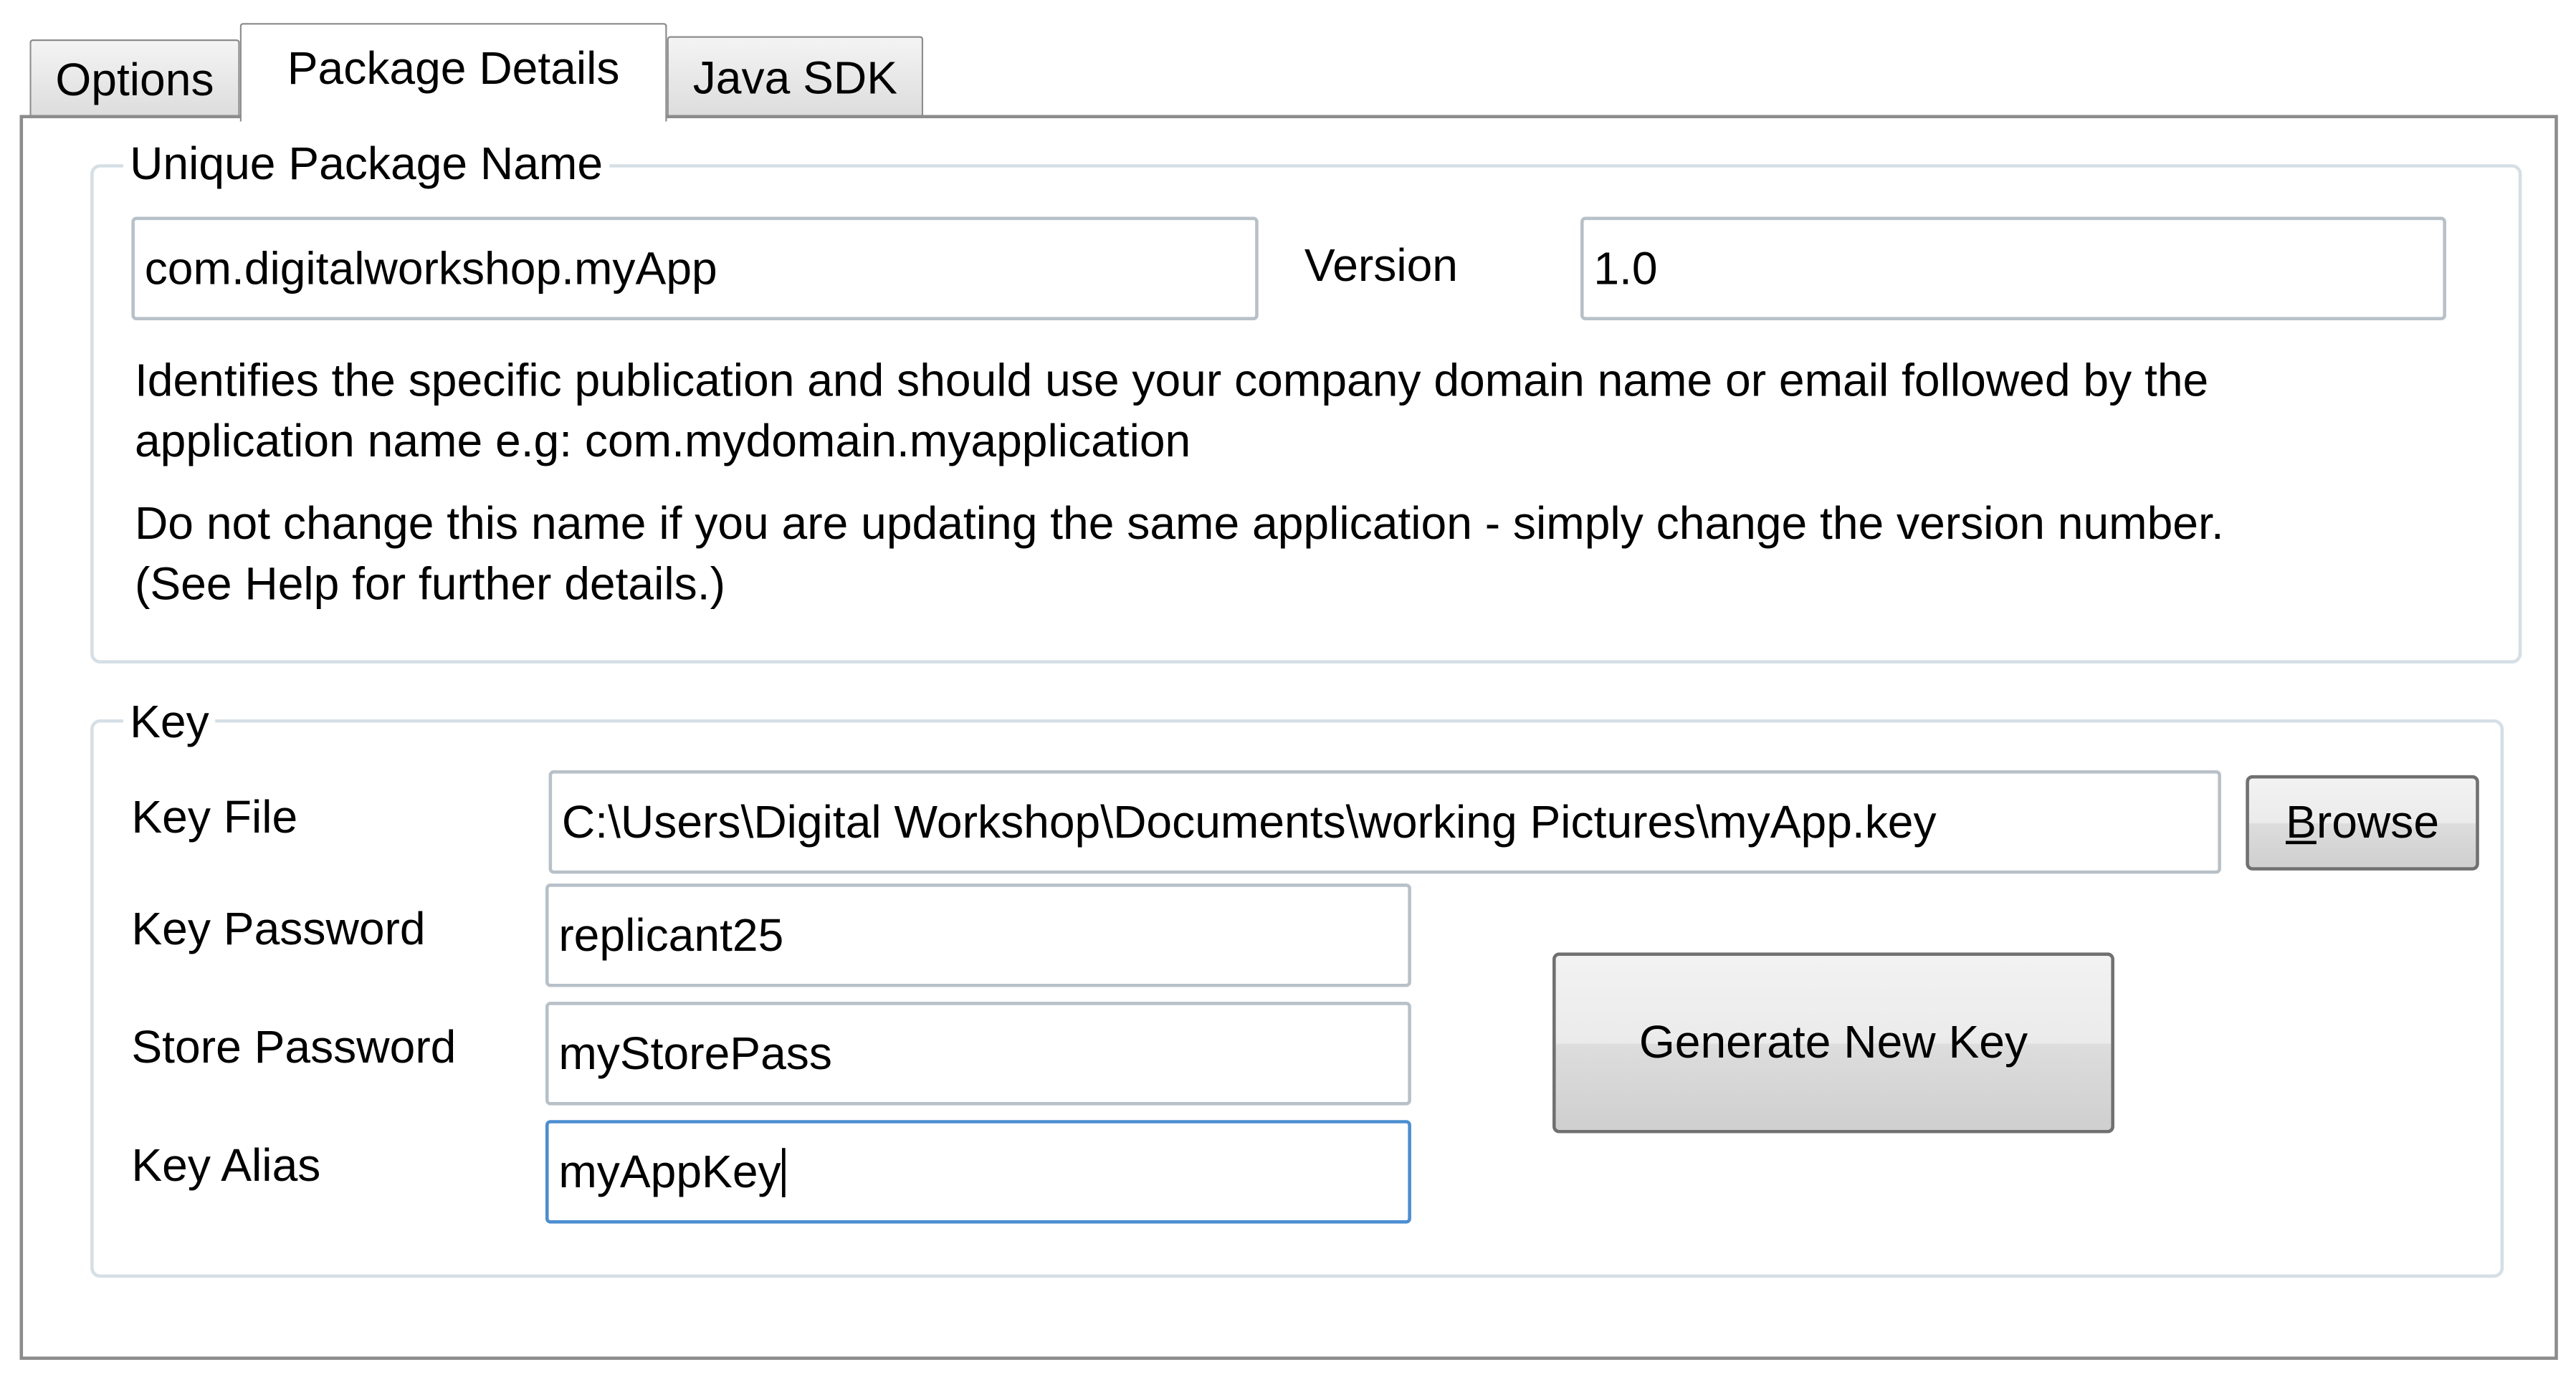  I want to click on key-password-label: Key Password, so click(278, 928).